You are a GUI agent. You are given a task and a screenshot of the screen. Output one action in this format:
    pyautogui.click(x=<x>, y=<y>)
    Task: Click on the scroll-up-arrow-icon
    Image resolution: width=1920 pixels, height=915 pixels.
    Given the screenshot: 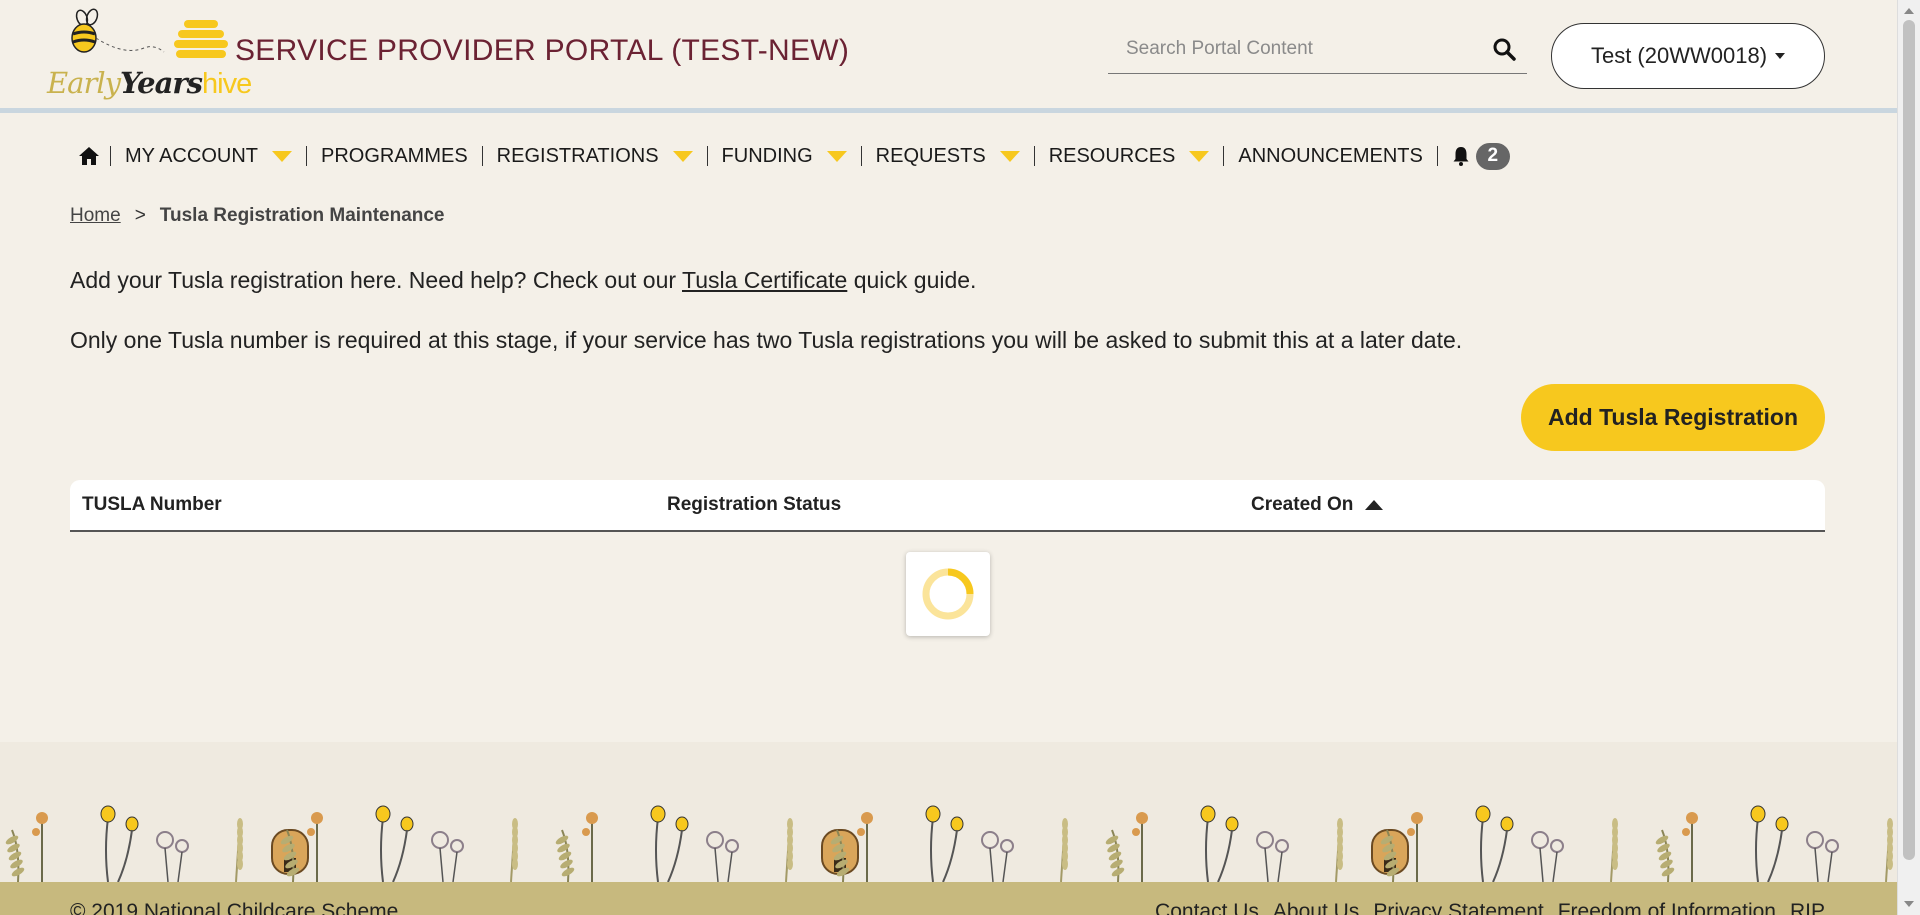 What is the action you would take?
    pyautogui.click(x=1909, y=11)
    